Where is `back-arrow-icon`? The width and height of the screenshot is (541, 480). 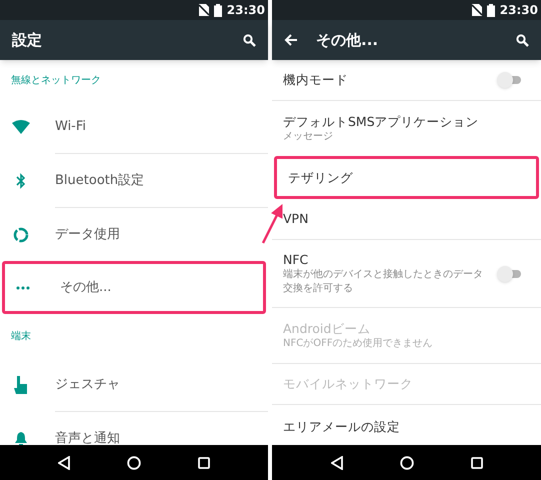 back-arrow-icon is located at coordinates (291, 40).